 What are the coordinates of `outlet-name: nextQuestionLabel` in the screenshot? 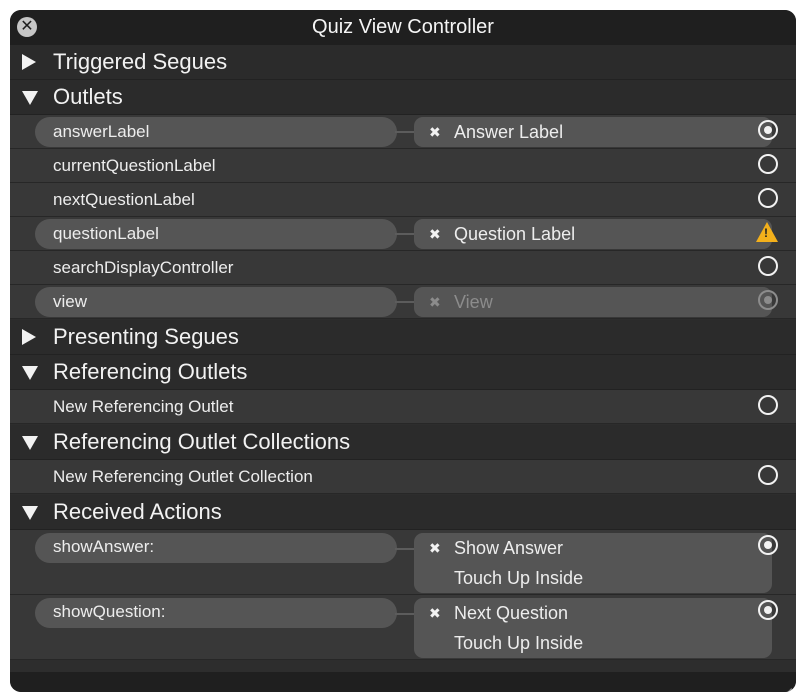 It's located at (124, 199).